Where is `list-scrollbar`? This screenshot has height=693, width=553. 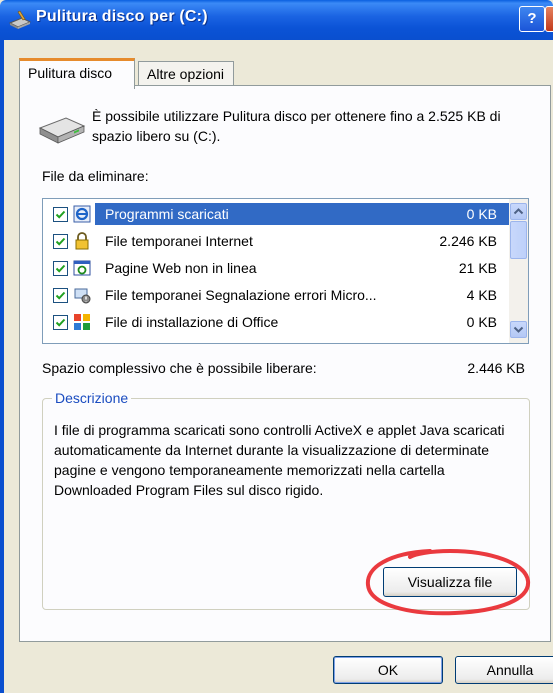 list-scrollbar is located at coordinates (518, 271).